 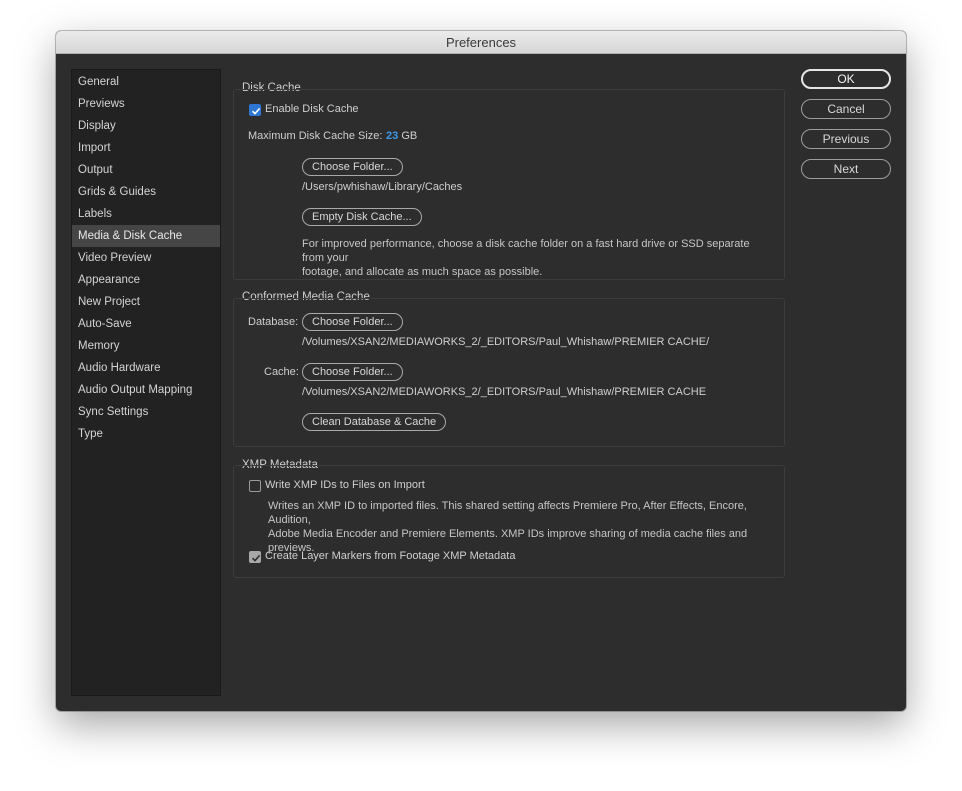 I want to click on sidebar-item-general: General, so click(x=146, y=82).